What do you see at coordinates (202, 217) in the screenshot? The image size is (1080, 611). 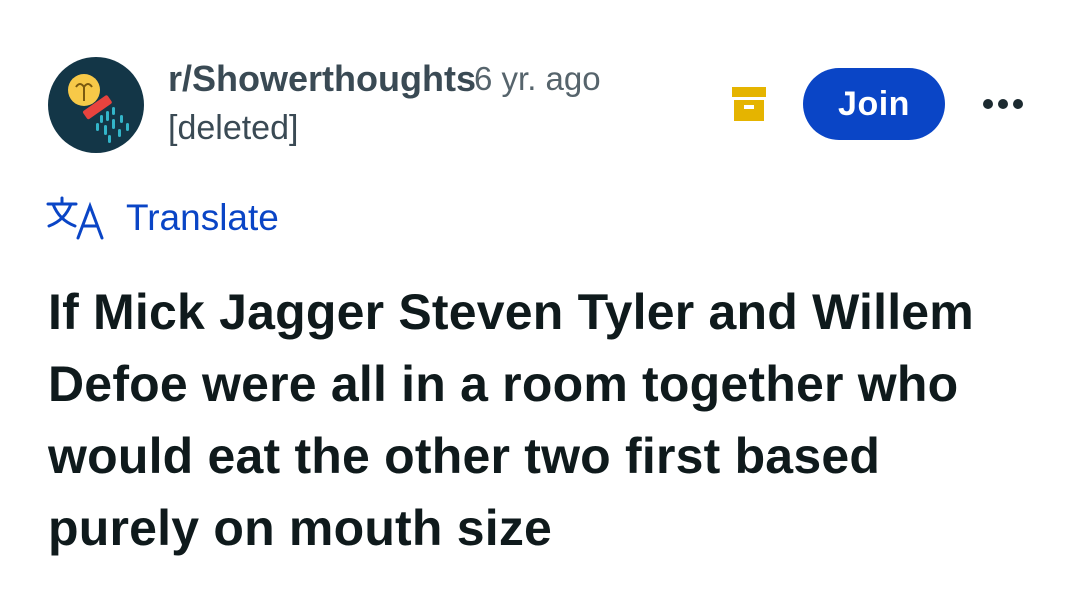 I see `translate-label: Translate` at bounding box center [202, 217].